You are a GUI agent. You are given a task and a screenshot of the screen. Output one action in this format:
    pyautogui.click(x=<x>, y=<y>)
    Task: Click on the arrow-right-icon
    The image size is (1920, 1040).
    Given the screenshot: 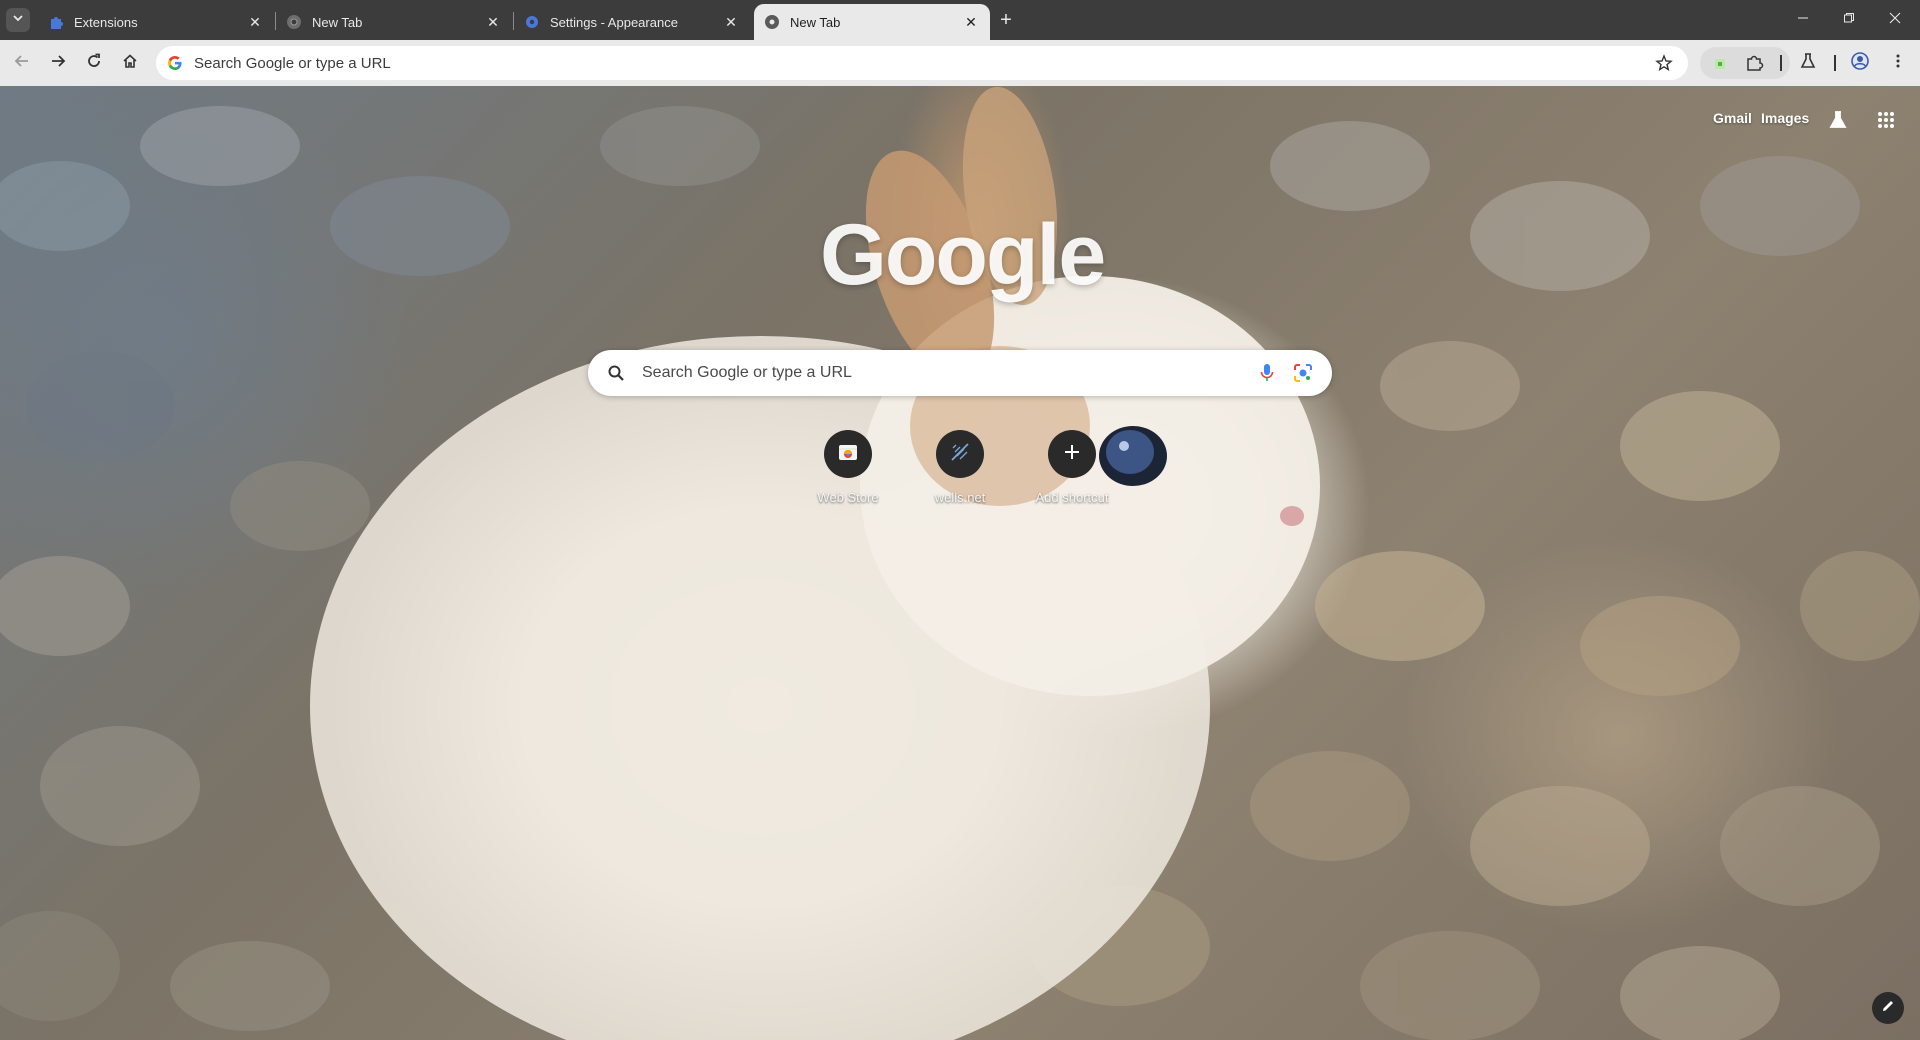 What is the action you would take?
    pyautogui.click(x=58, y=63)
    